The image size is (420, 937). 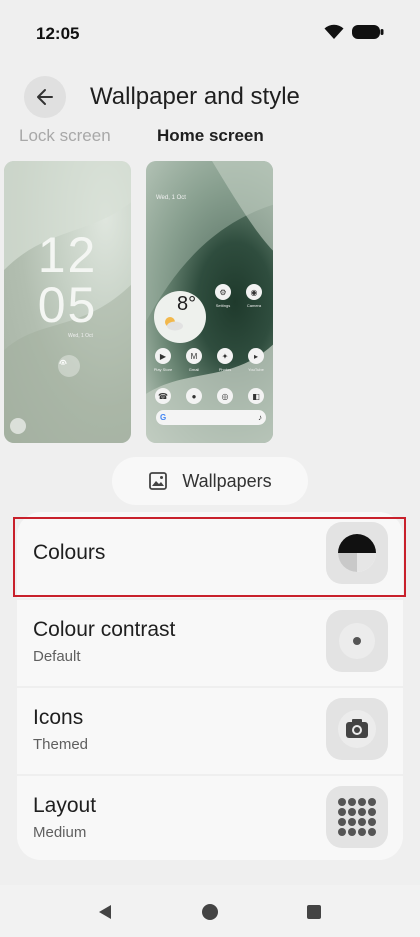 I want to click on youtube-app-icon: ▸, so click(x=256, y=356).